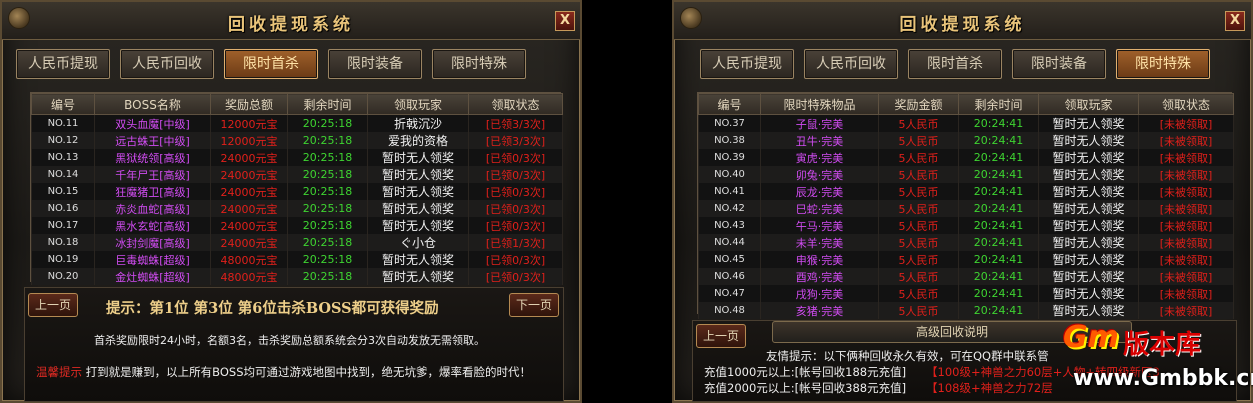  Describe the element at coordinates (297, 242) in the screenshot. I see `table-row: NO.18 冰封剑魔[高级] 24000元宝 20:25:18 ぐ小仓 [已领1/3次]` at that location.